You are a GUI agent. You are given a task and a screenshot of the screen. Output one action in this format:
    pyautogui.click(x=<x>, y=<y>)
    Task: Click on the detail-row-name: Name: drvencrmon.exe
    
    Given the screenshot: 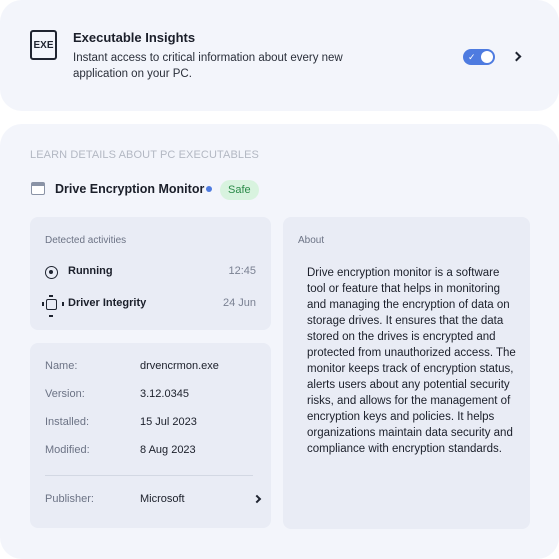 What is the action you would take?
    pyautogui.click(x=150, y=368)
    